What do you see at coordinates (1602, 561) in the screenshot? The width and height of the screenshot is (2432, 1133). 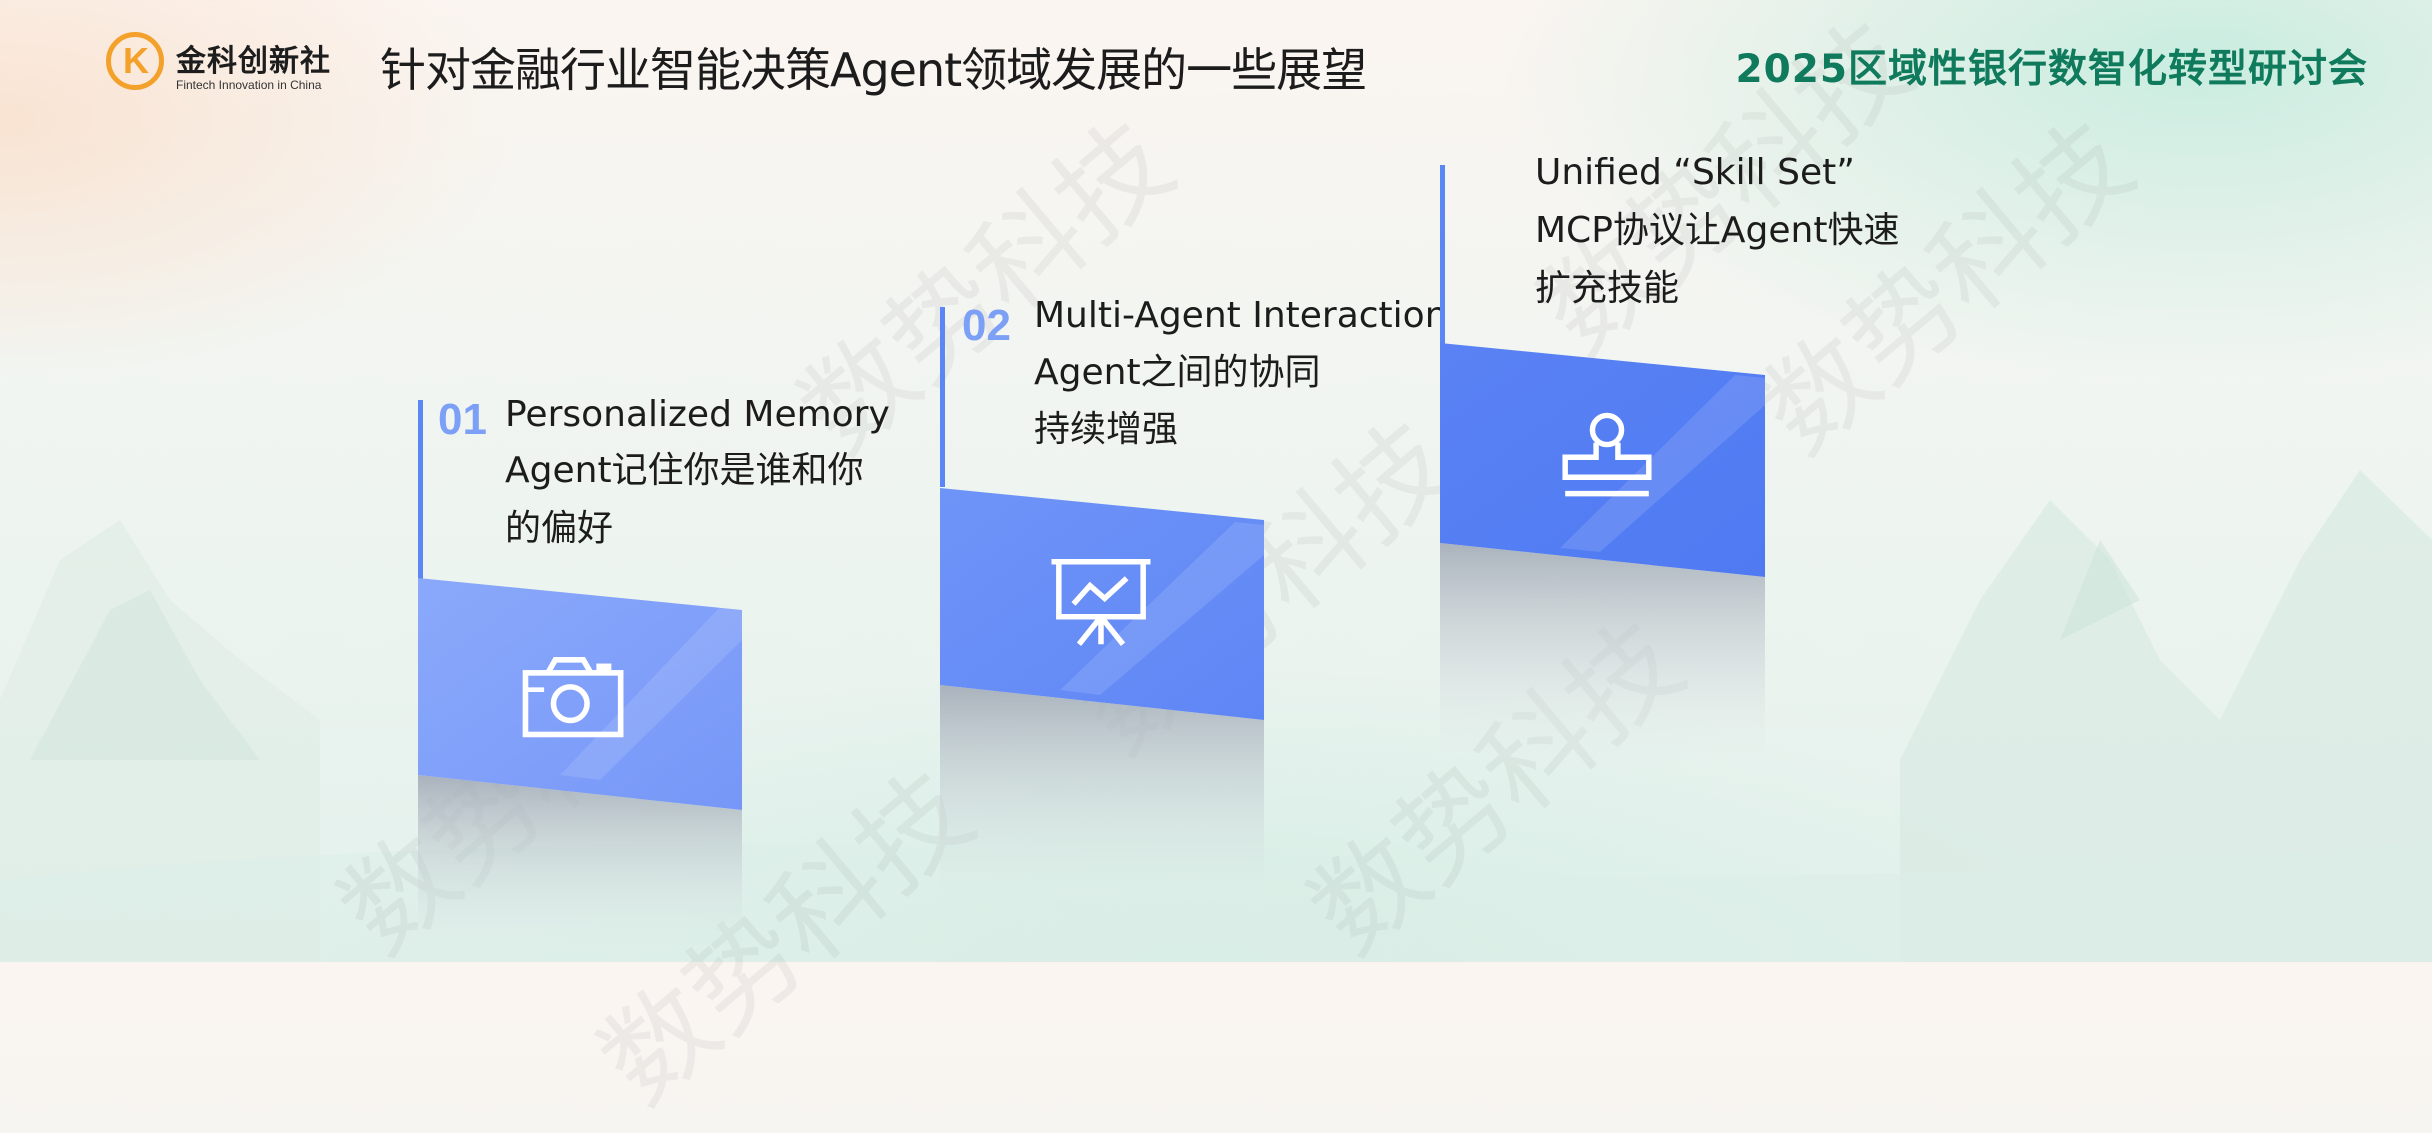 I see `step-3-block` at bounding box center [1602, 561].